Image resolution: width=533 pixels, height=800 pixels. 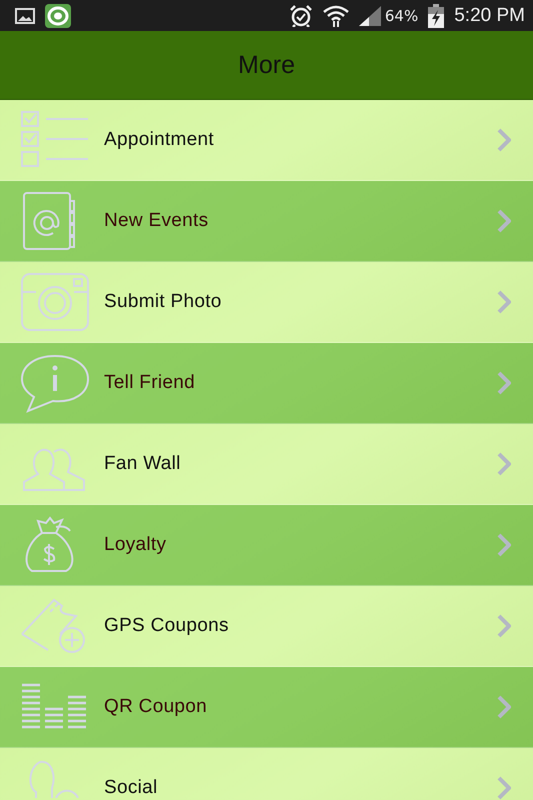 What do you see at coordinates (159, 140) in the screenshot?
I see `menu-label: Appointment` at bounding box center [159, 140].